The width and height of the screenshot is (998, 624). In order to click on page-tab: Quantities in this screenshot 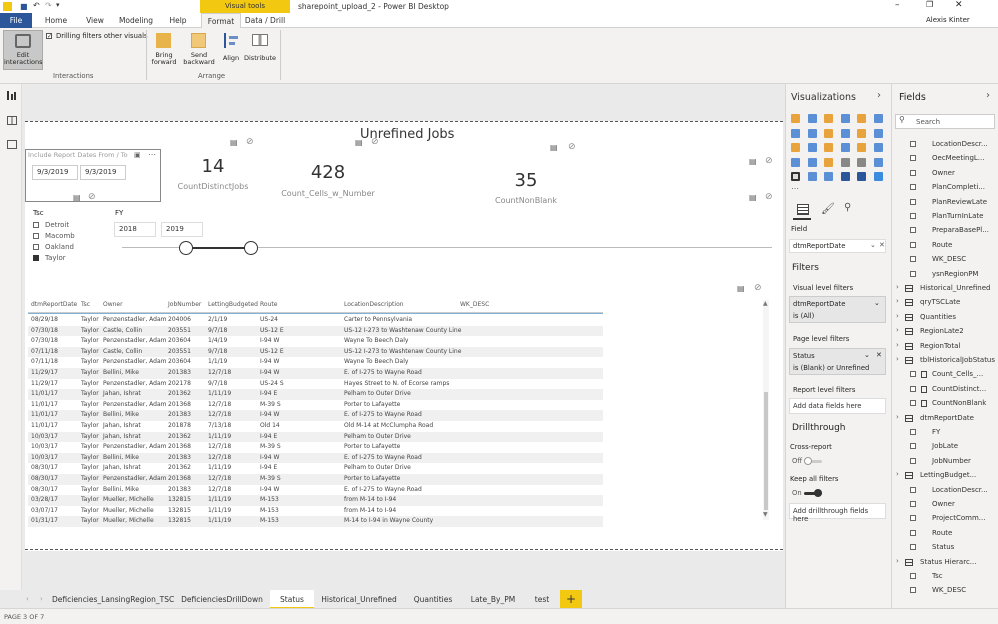, I will do `click(433, 600)`.